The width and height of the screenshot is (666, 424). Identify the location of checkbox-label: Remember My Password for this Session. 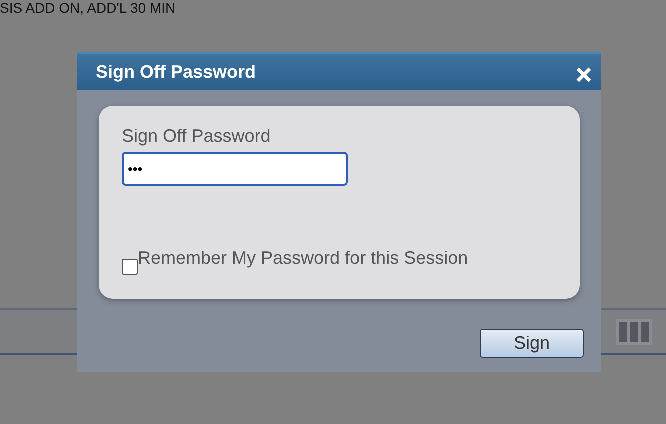
(303, 258).